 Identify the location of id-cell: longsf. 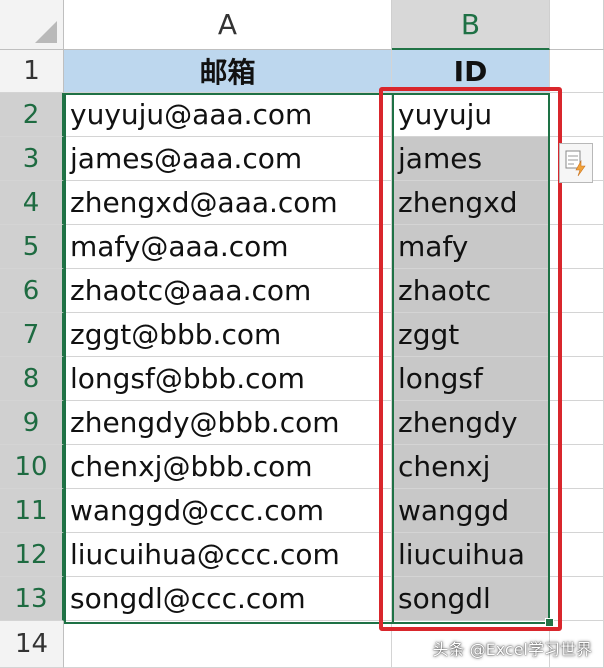
(471, 379).